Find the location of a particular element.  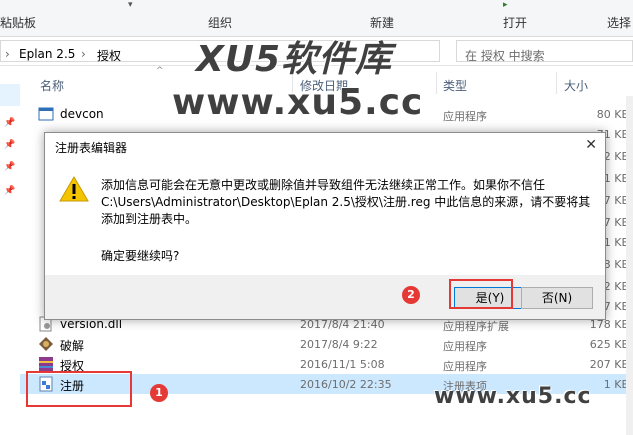

file-date: 2017/8/4 9:22 is located at coordinates (339, 344).